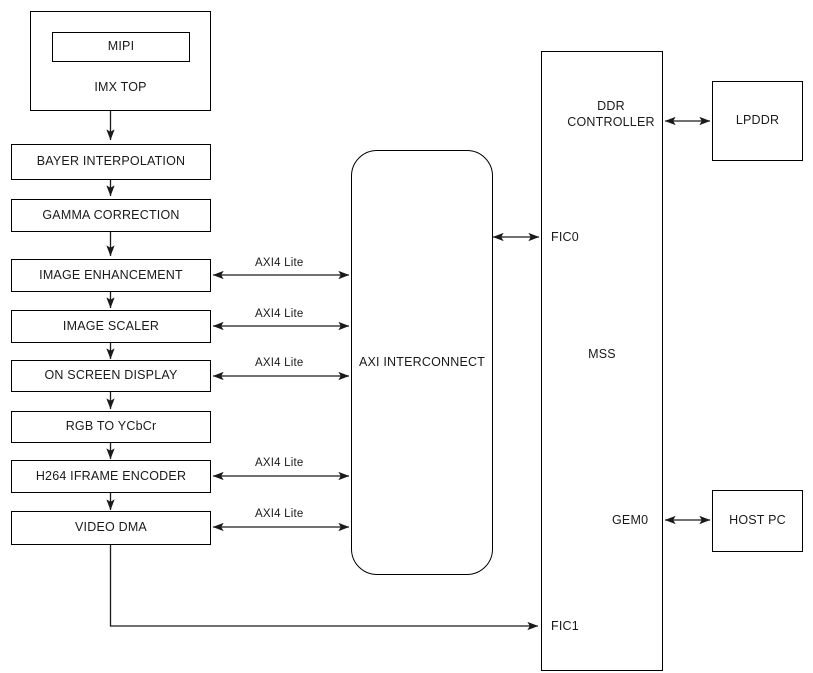 The image size is (813, 673). I want to click on port-fic0-label: FIC0, so click(565, 237).